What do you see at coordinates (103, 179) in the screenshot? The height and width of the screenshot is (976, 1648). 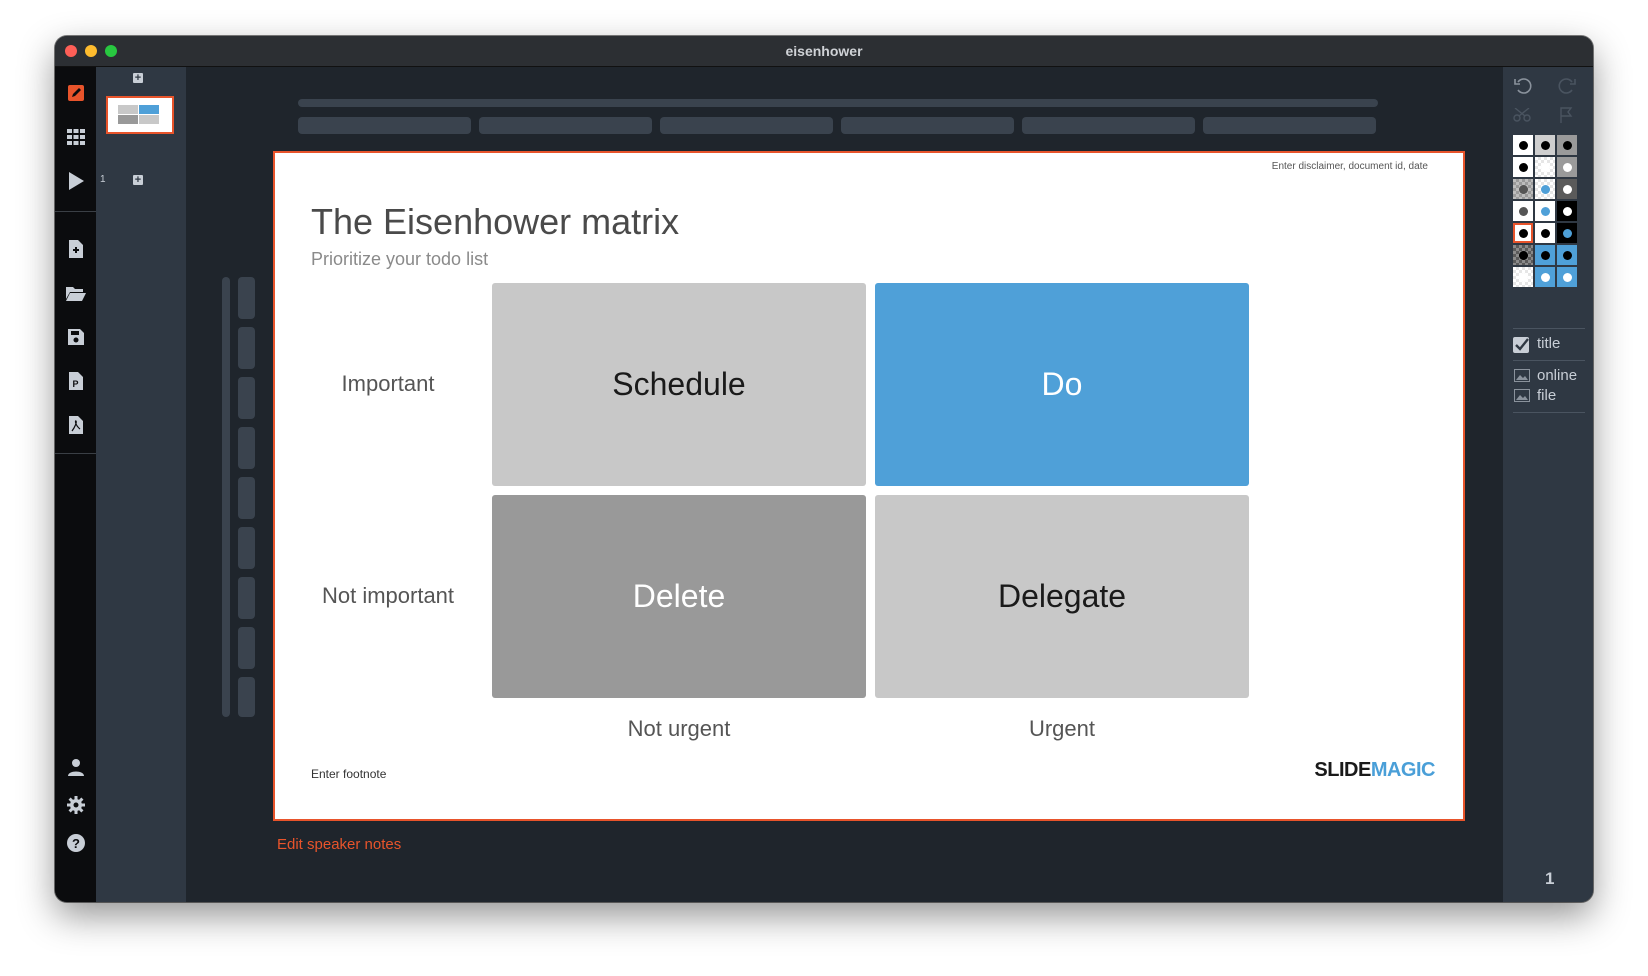 I see `thumbnail-number: 1` at bounding box center [103, 179].